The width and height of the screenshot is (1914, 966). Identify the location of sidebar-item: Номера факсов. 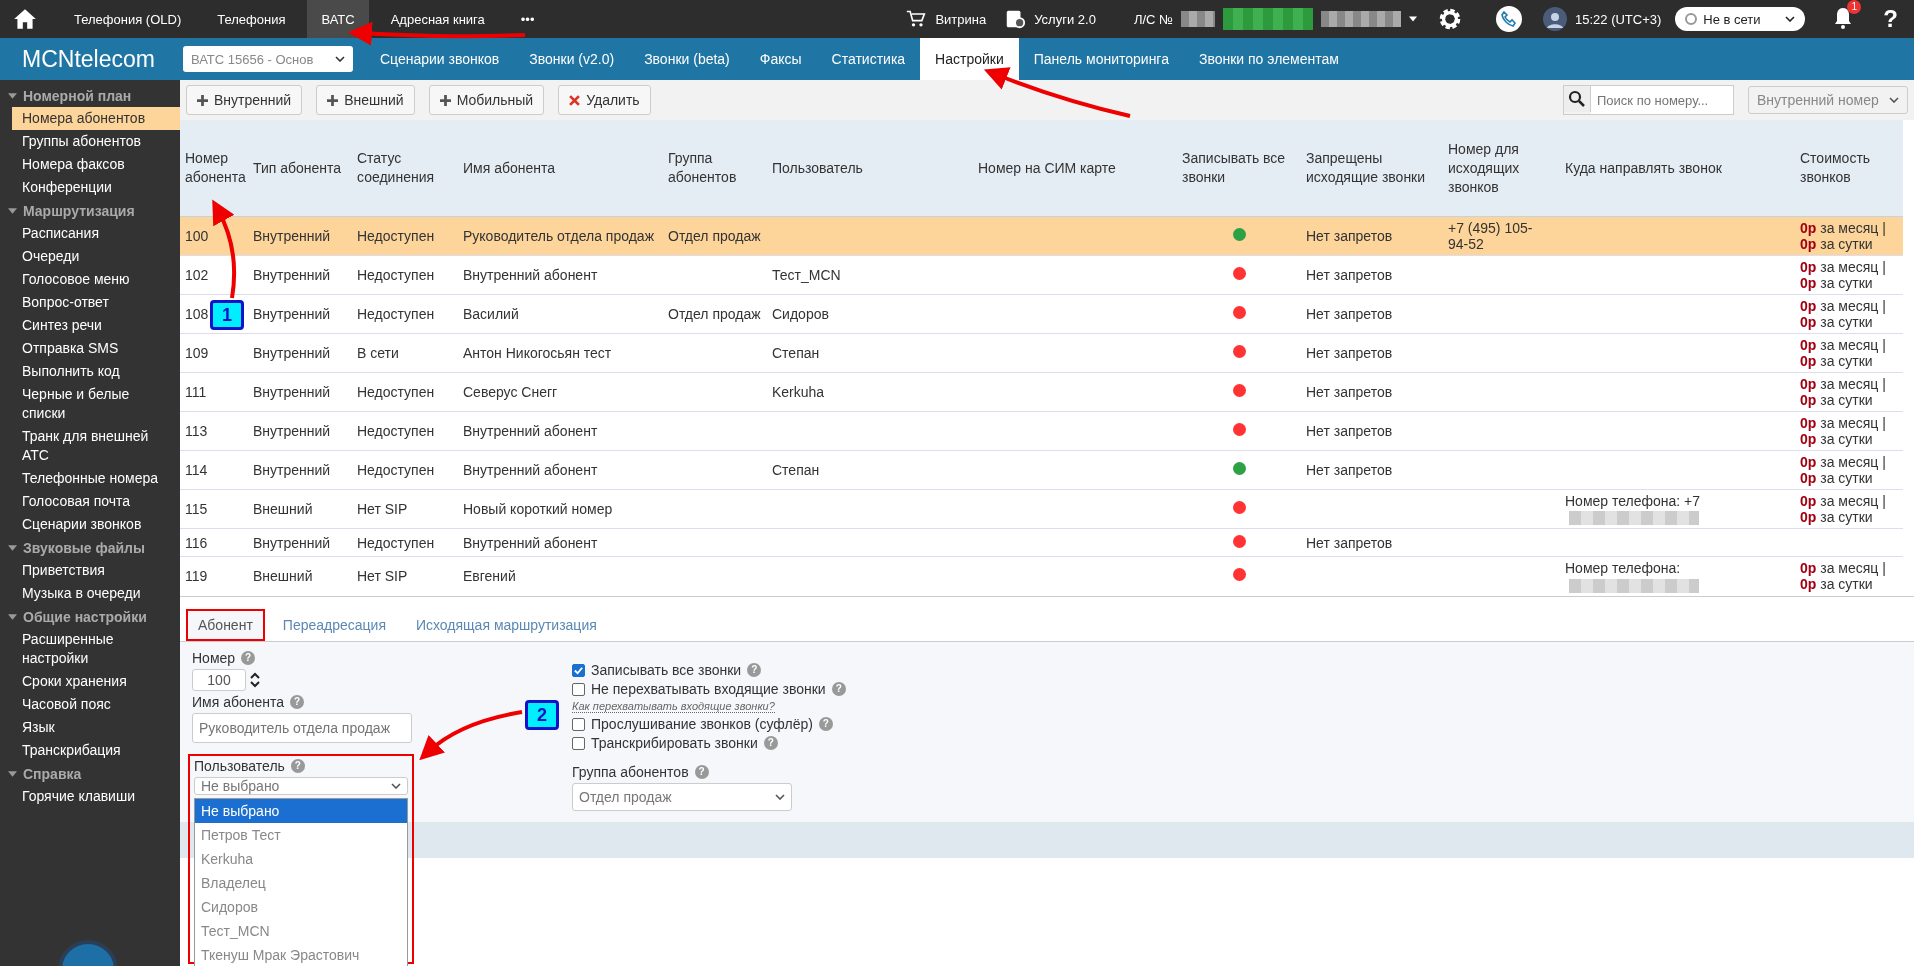
(96, 164).